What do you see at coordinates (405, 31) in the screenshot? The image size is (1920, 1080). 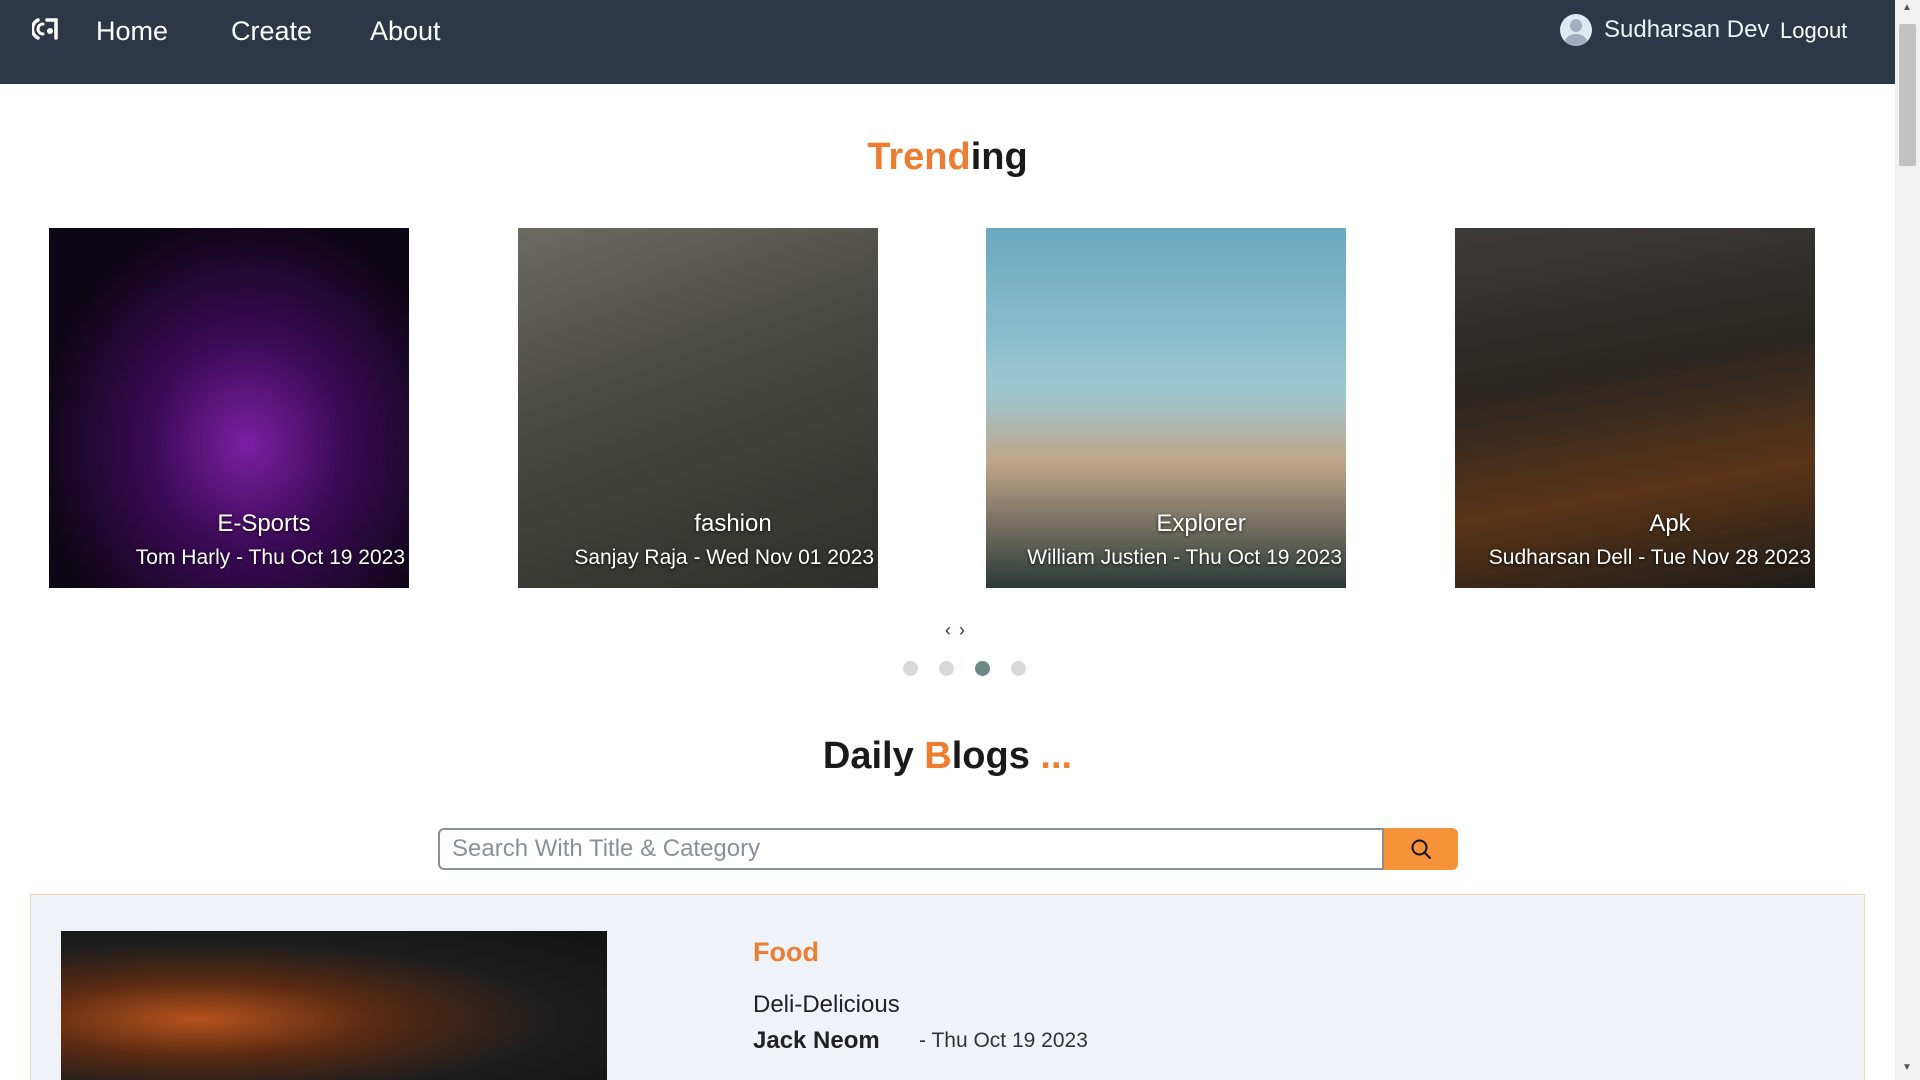 I see `nav-about-link: About` at bounding box center [405, 31].